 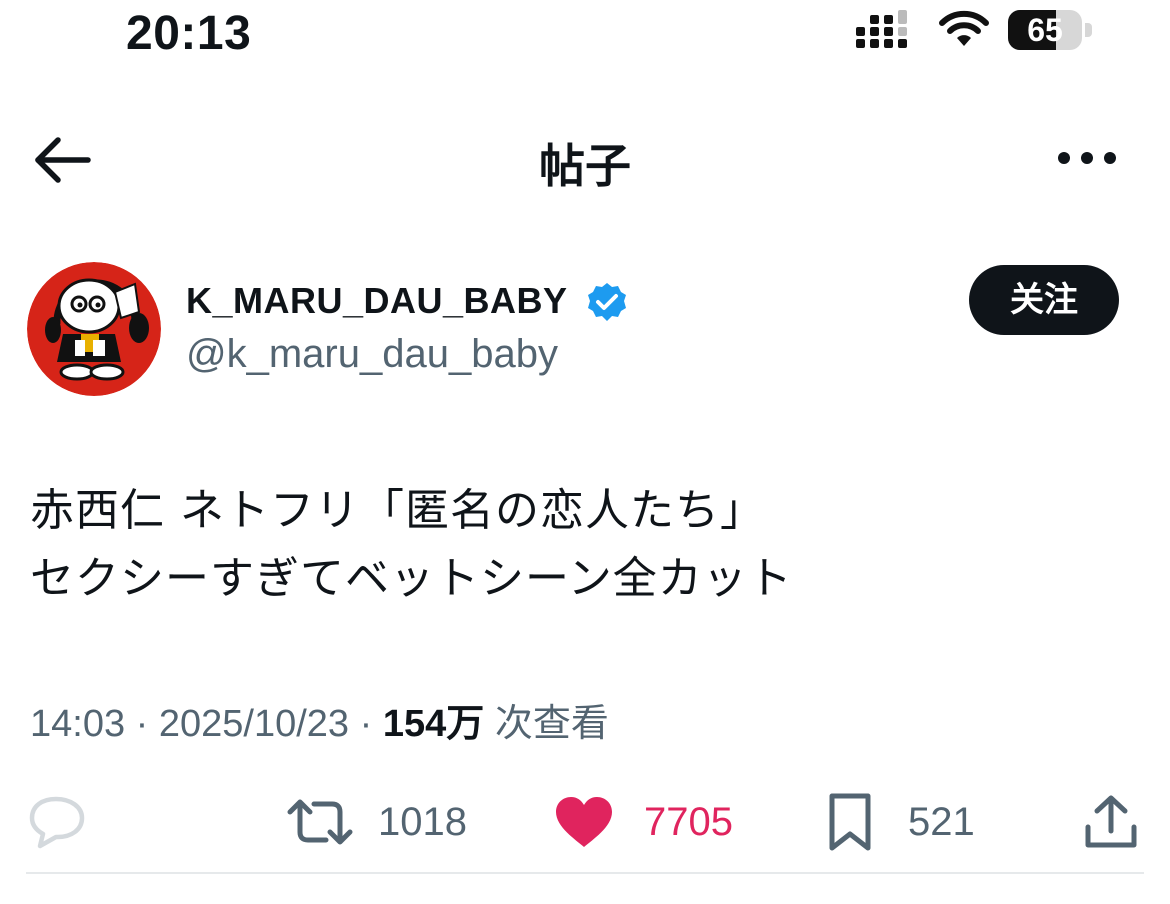 I want to click on battery-icon: 65, so click(x=1045, y=30).